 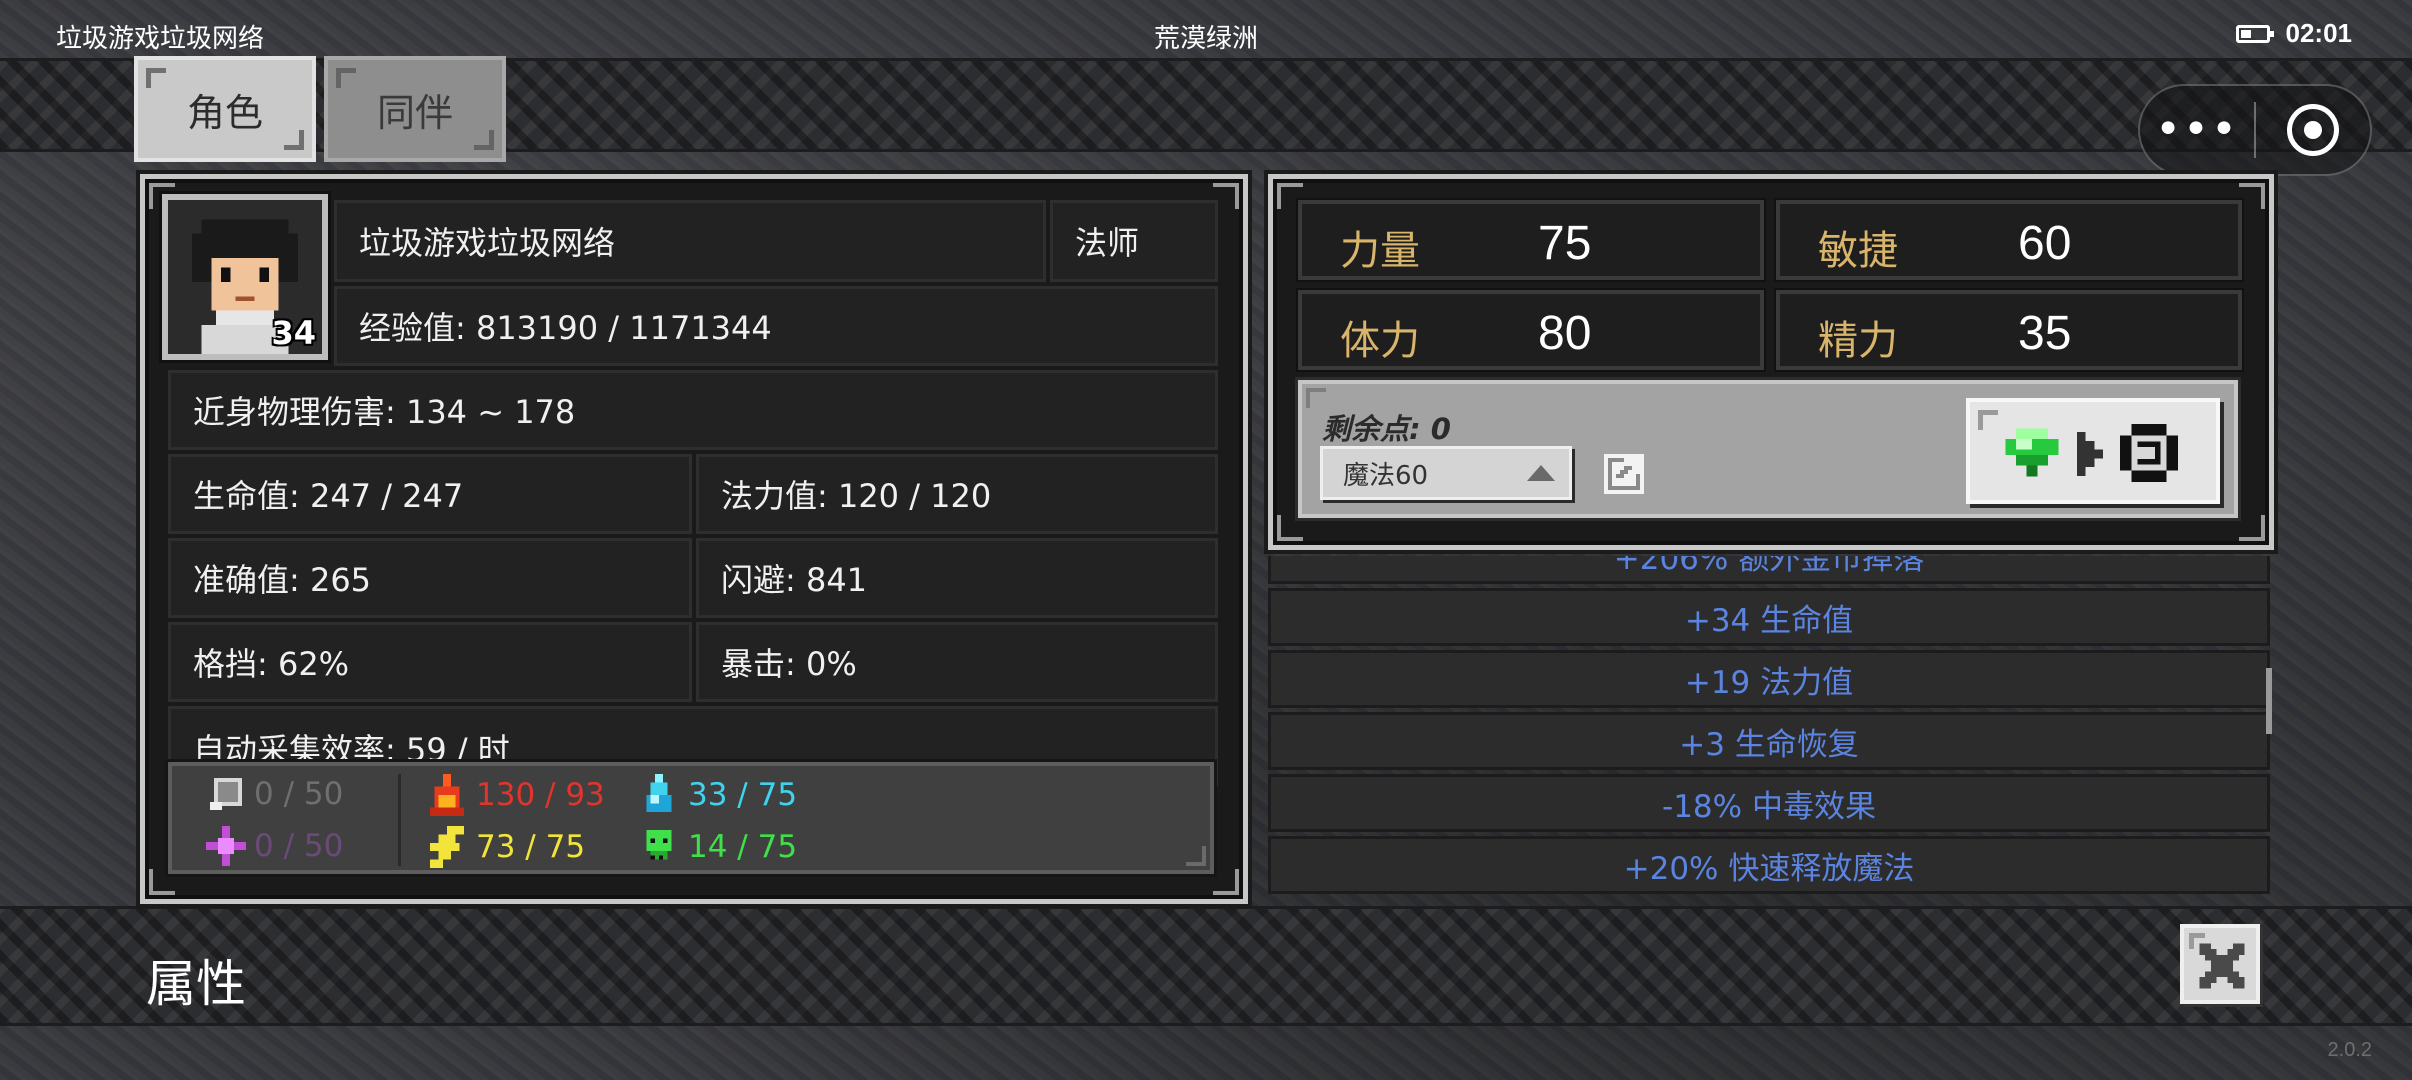 I want to click on close-button, so click(x=2220, y=964).